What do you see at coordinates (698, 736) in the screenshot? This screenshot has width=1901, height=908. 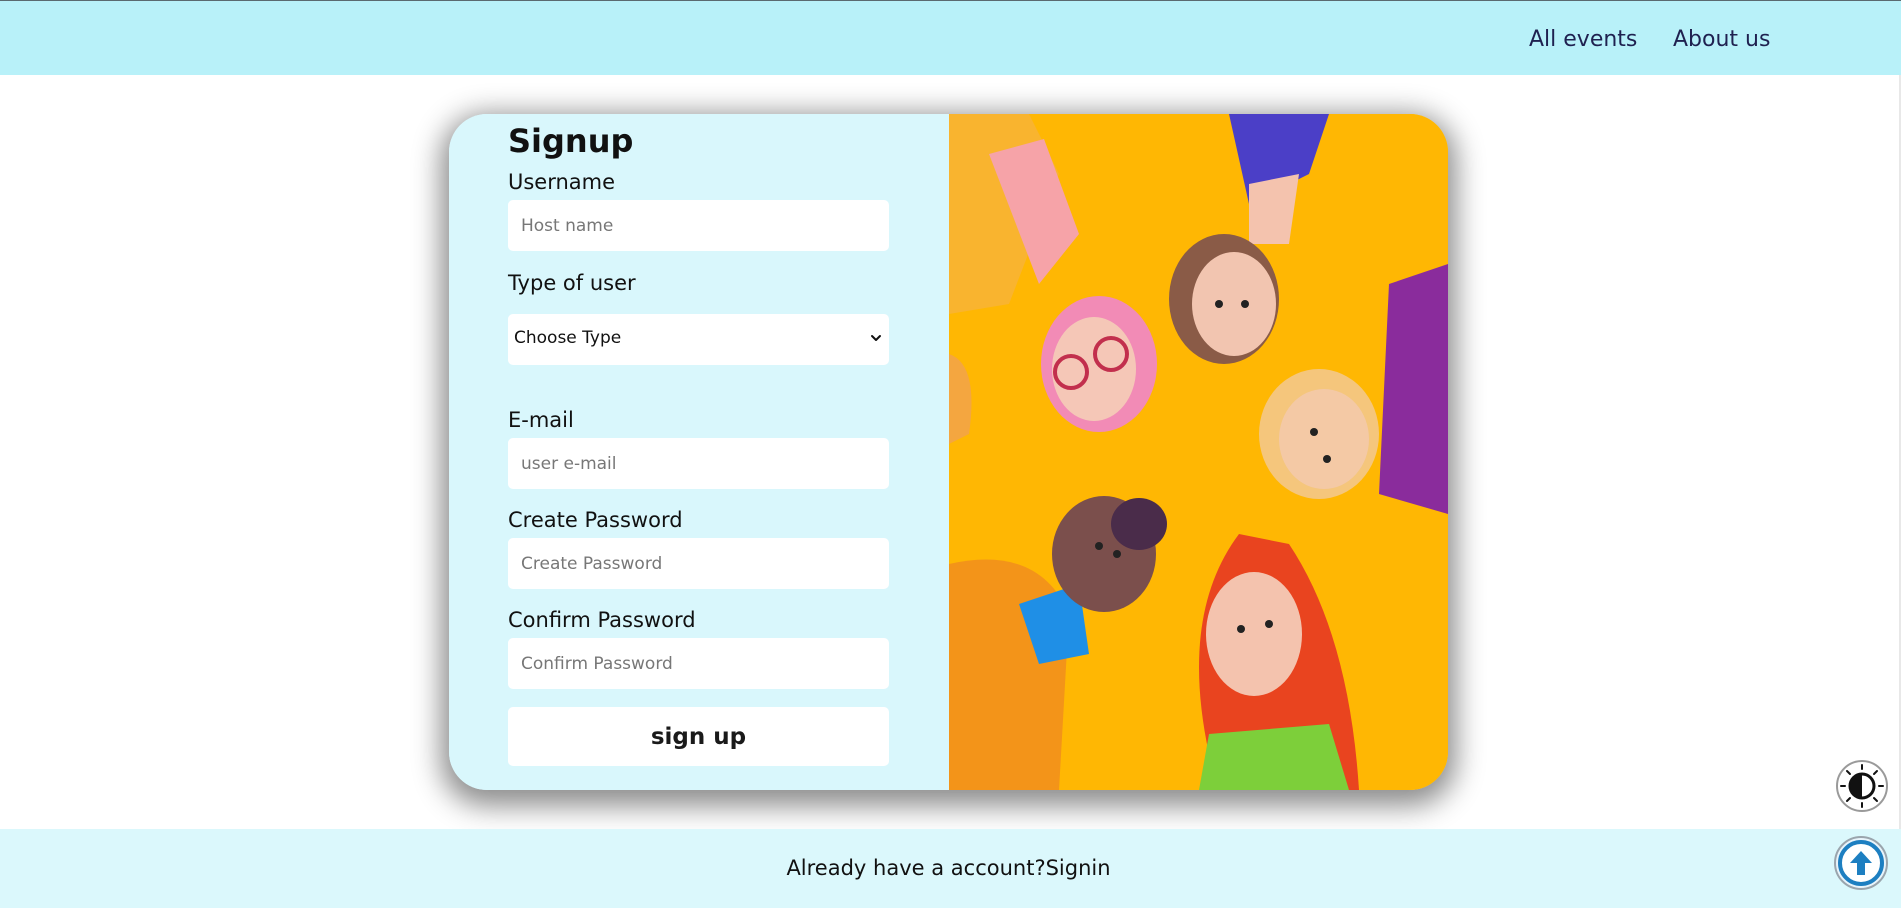 I see `sign-up-button: sign up` at bounding box center [698, 736].